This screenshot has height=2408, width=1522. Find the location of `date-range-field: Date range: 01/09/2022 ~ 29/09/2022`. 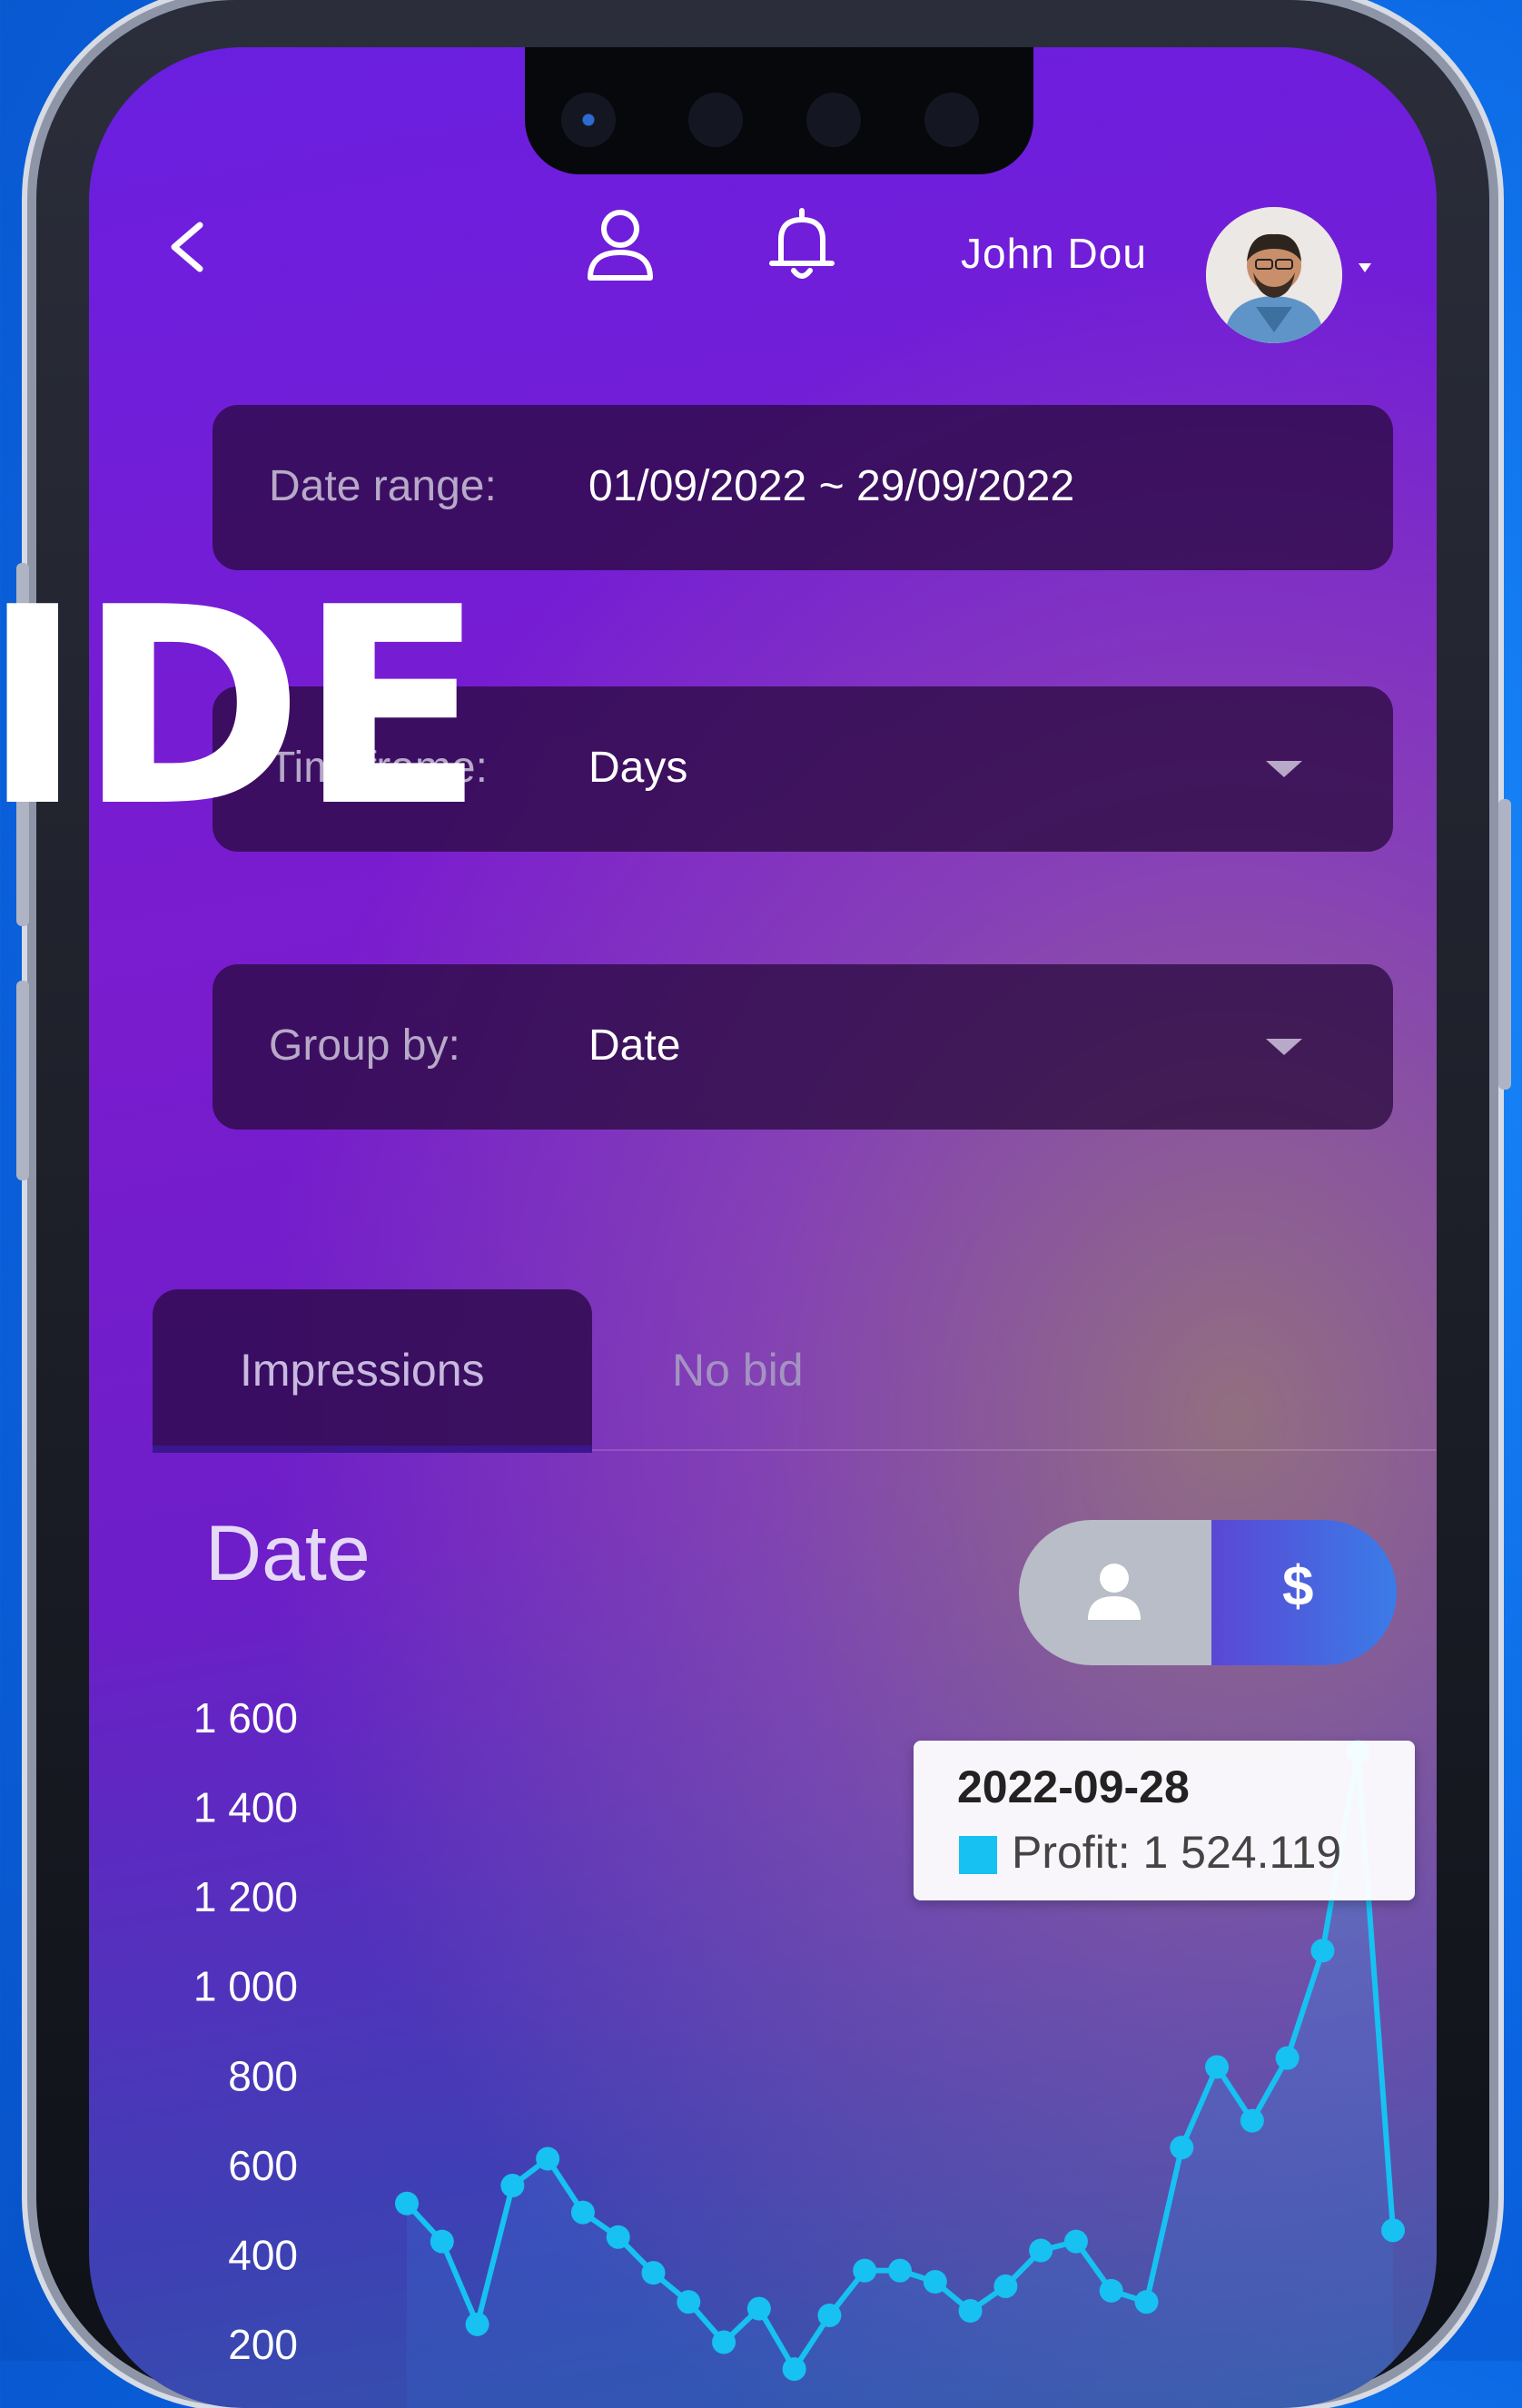

date-range-field: Date range: 01/09/2022 ~ 29/09/2022 is located at coordinates (802, 488).